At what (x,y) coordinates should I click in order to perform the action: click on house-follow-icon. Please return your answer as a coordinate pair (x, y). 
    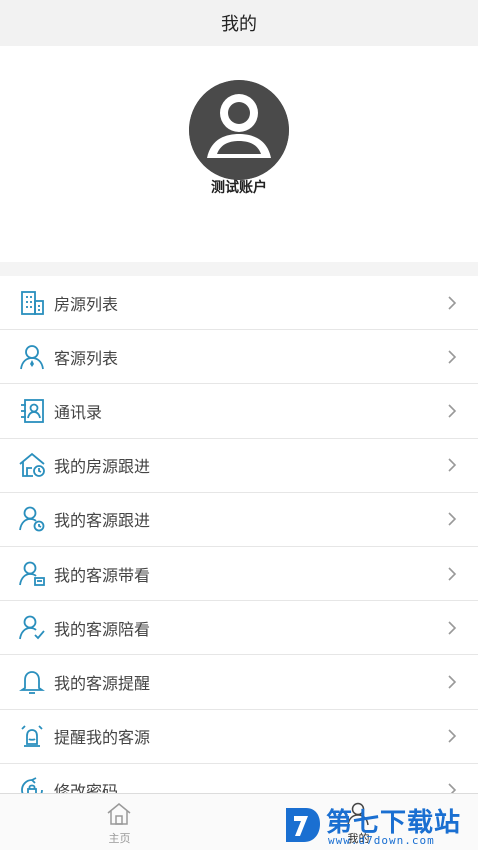
    Looking at the image, I should click on (32, 465).